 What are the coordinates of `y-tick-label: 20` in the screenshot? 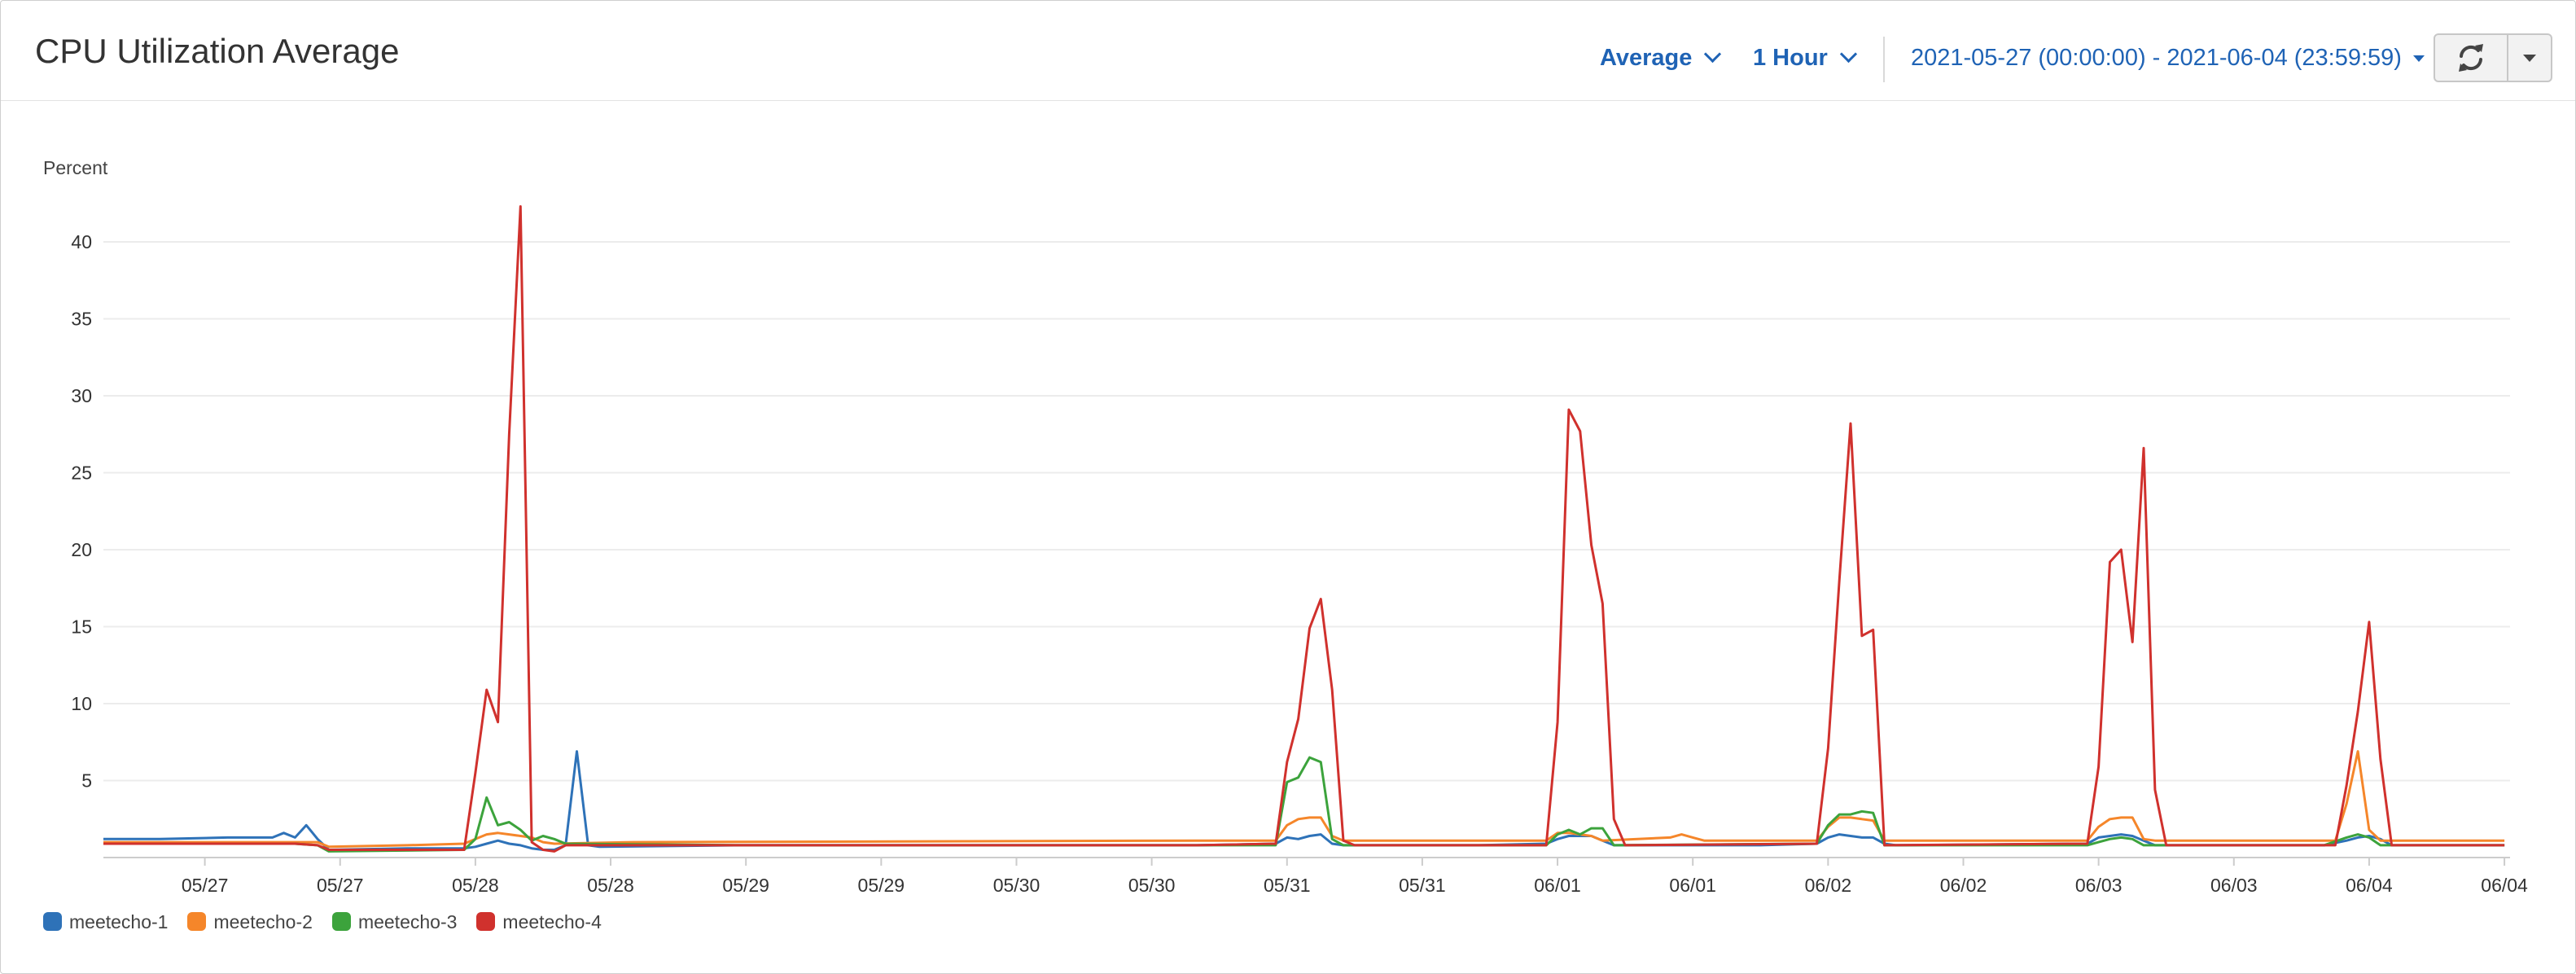 It's located at (81, 549).